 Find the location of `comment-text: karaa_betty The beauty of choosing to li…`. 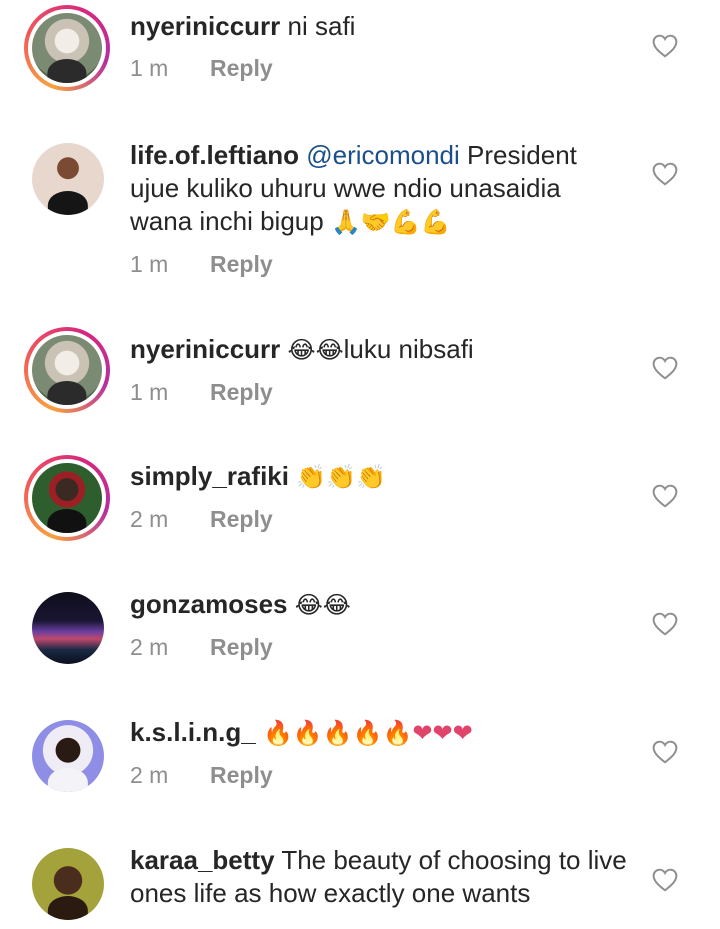

comment-text: karaa_betty The beauty of choosing to li… is located at coordinates (380, 877).